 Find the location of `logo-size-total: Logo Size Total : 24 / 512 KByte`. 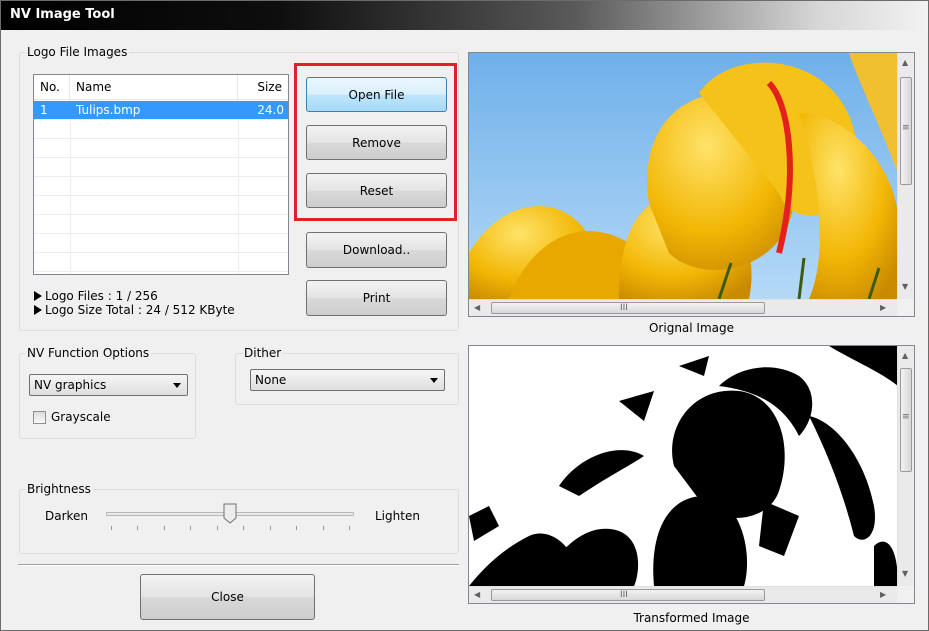

logo-size-total: Logo Size Total : 24 / 512 KByte is located at coordinates (134, 310).